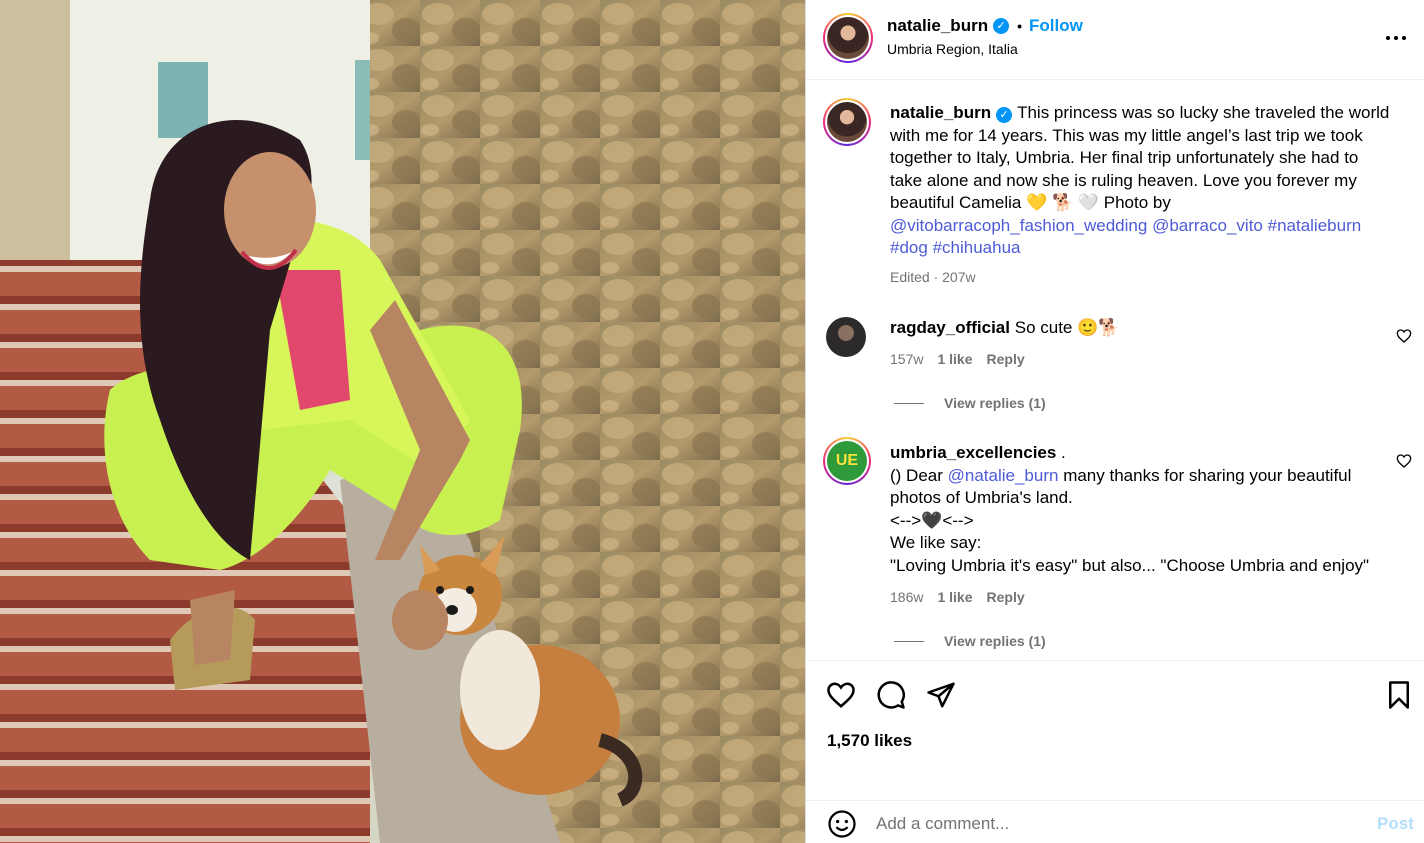 The image size is (1424, 843). Describe the element at coordinates (907, 597) in the screenshot. I see `comment-age: 186w` at that location.